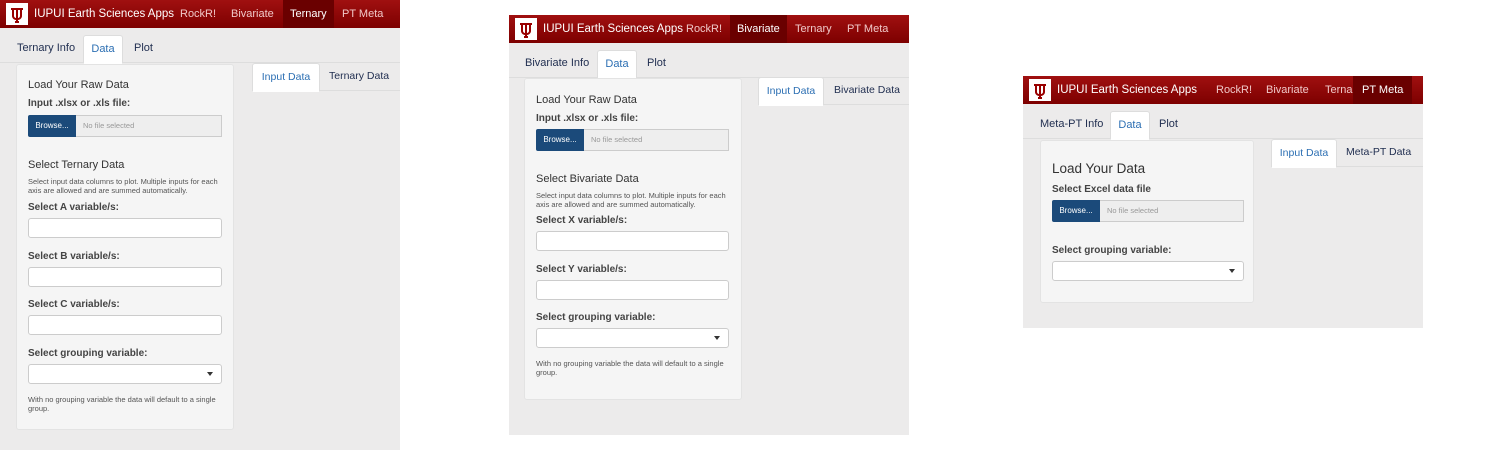 The height and width of the screenshot is (450, 1500). Describe the element at coordinates (1223, 125) in the screenshot. I see `tab-bar: Meta-PT Info Data Plot` at that location.